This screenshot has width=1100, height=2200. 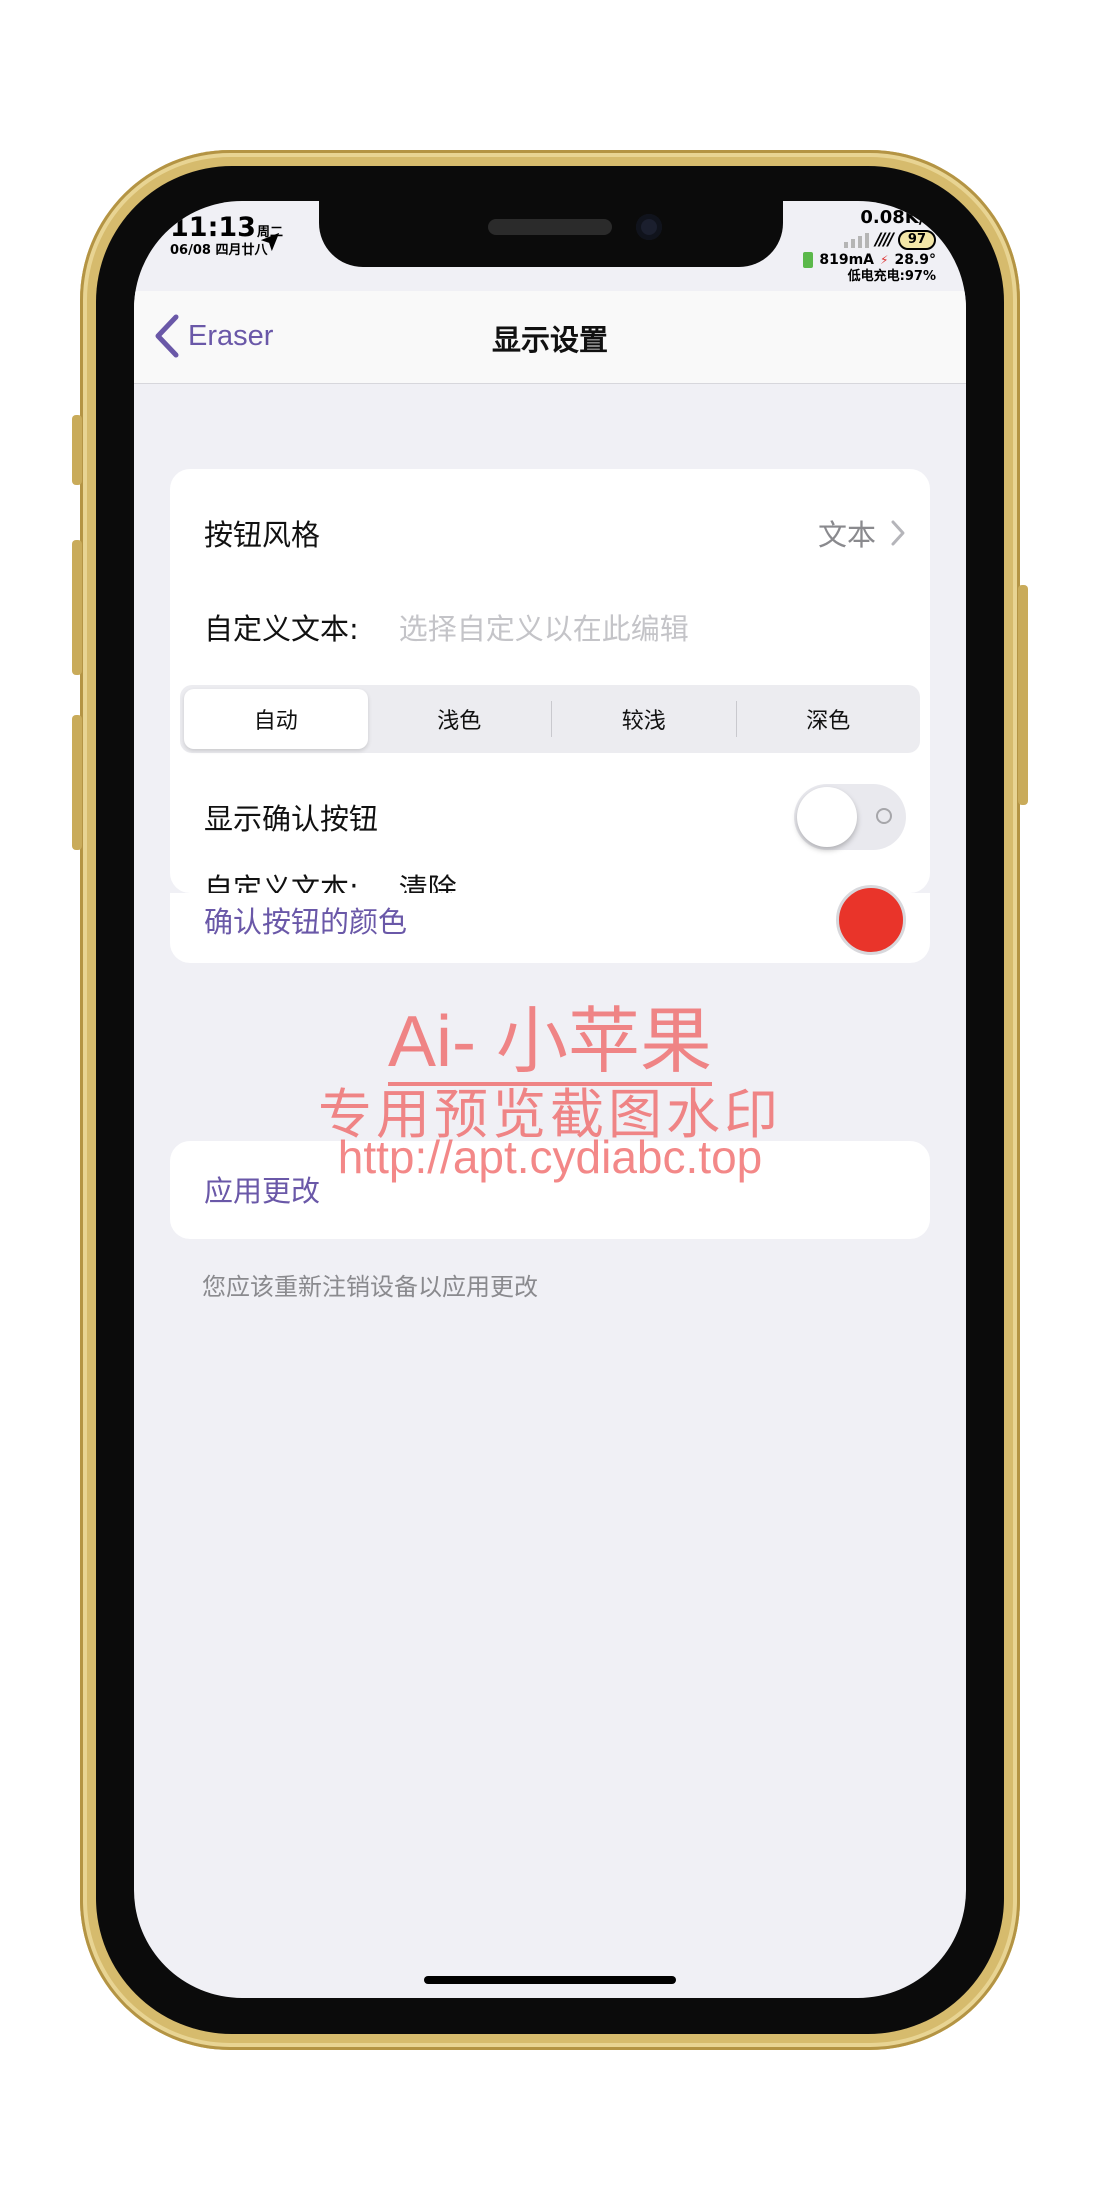 What do you see at coordinates (827, 817) in the screenshot?
I see `toggle-knob` at bounding box center [827, 817].